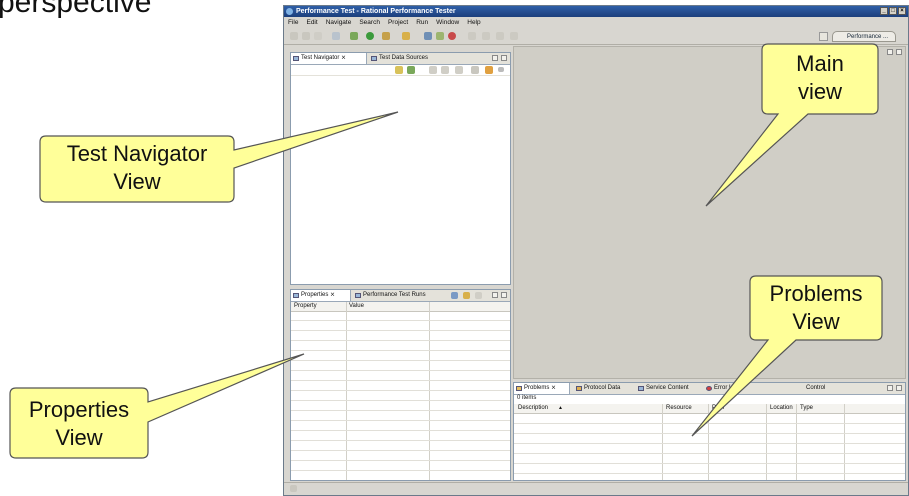 Image resolution: width=909 pixels, height=496 pixels. I want to click on callout-line: view, so click(819, 91).